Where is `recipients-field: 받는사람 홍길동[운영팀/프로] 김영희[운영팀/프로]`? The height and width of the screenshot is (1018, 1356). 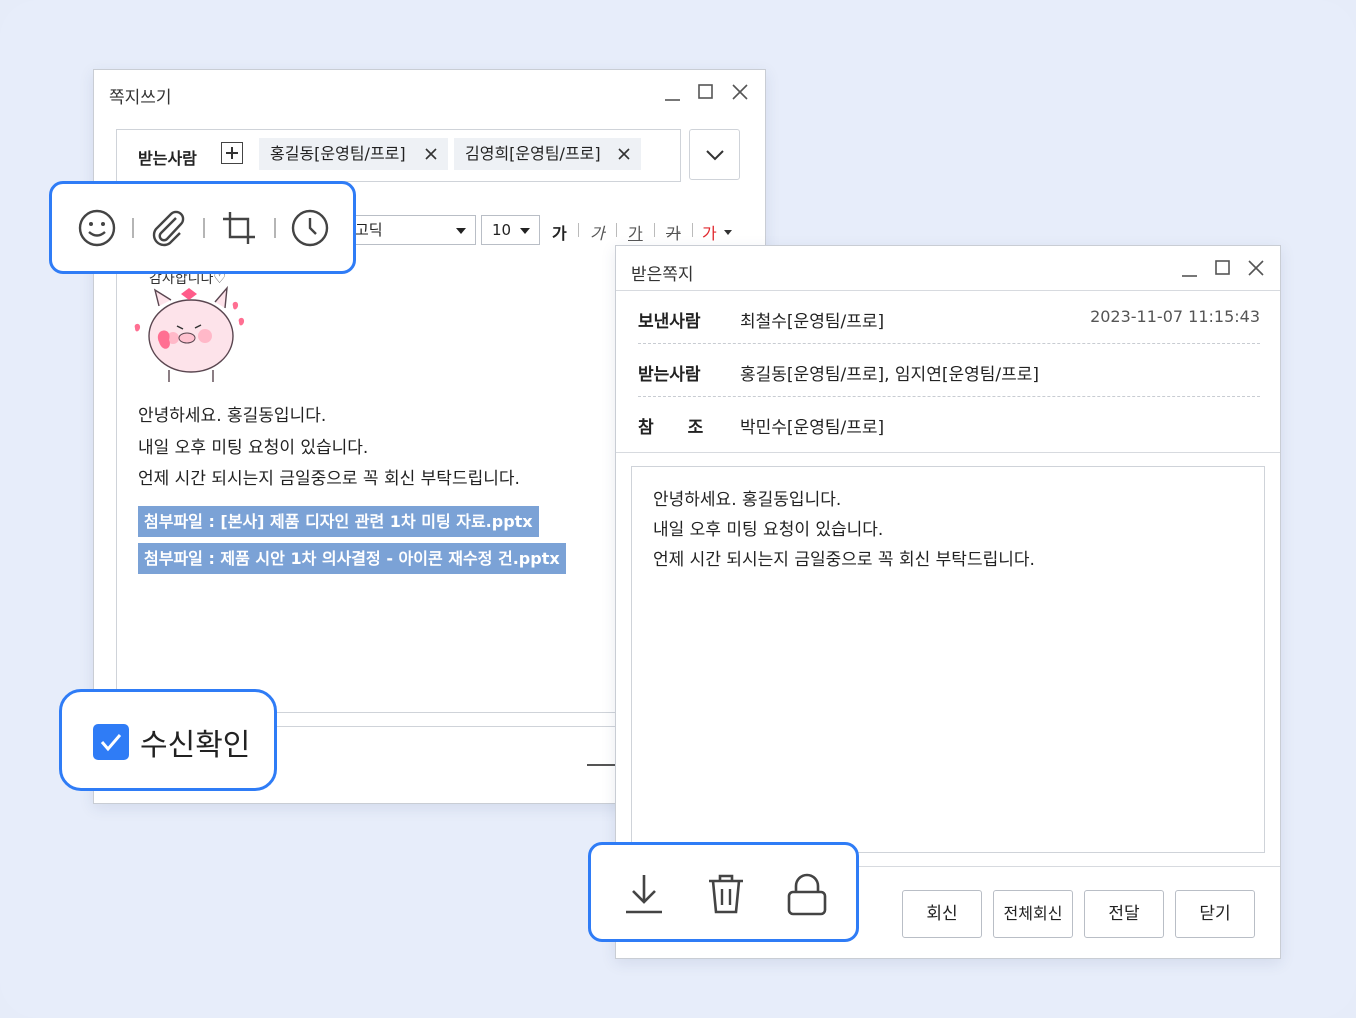 recipients-field: 받는사람 홍길동[운영팀/프로] 김영희[운영팀/프로] is located at coordinates (398, 155).